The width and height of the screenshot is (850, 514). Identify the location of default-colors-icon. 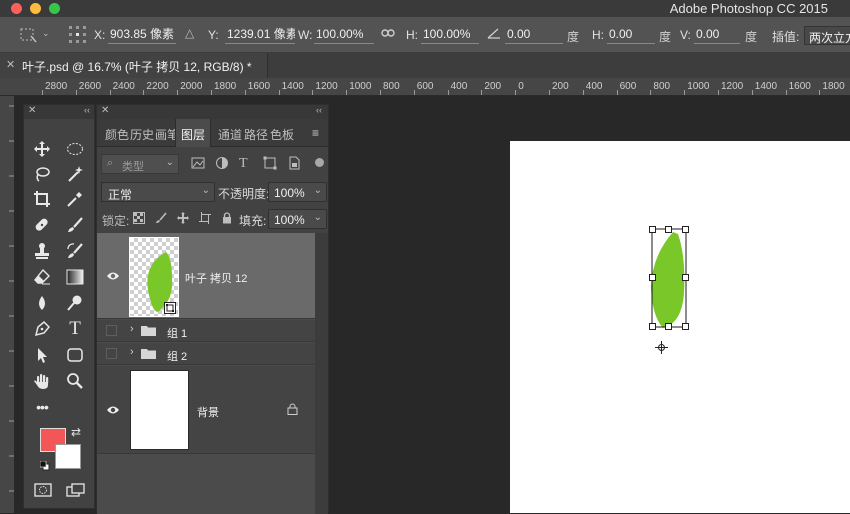
(44, 467).